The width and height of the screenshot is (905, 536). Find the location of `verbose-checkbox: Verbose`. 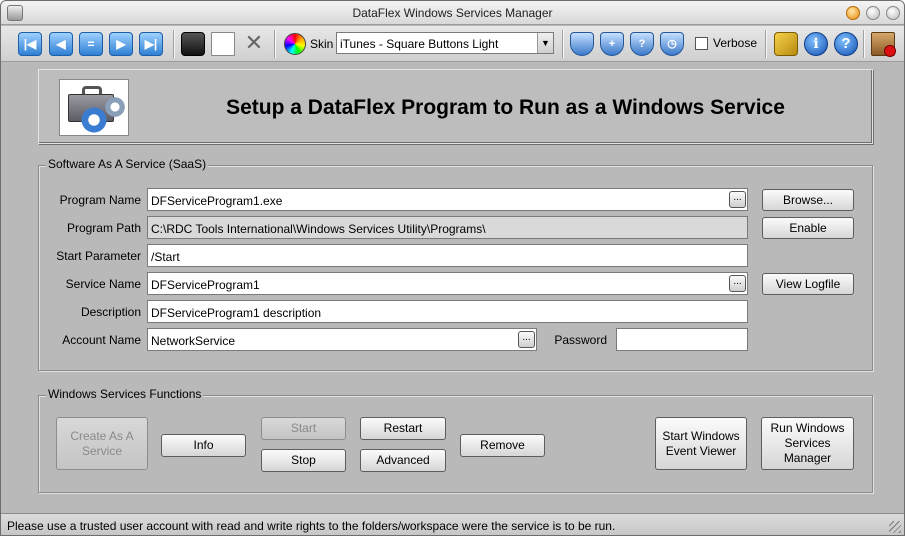

verbose-checkbox: Verbose is located at coordinates (726, 43).